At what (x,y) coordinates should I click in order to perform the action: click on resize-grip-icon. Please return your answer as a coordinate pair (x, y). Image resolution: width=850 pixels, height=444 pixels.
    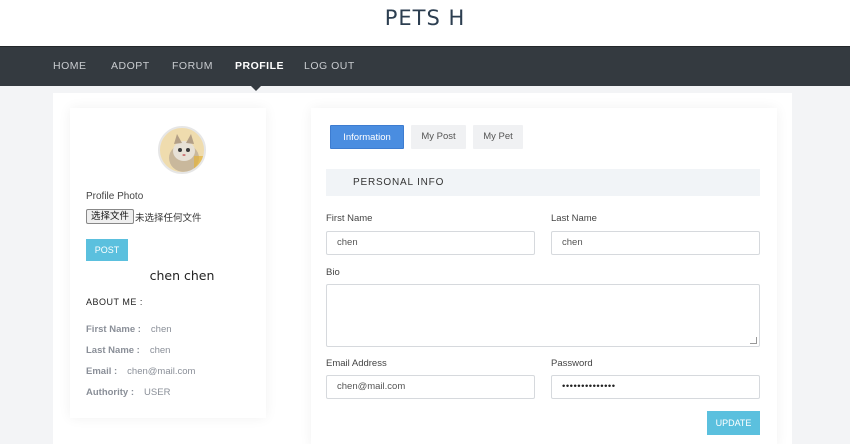
    Looking at the image, I should click on (753, 340).